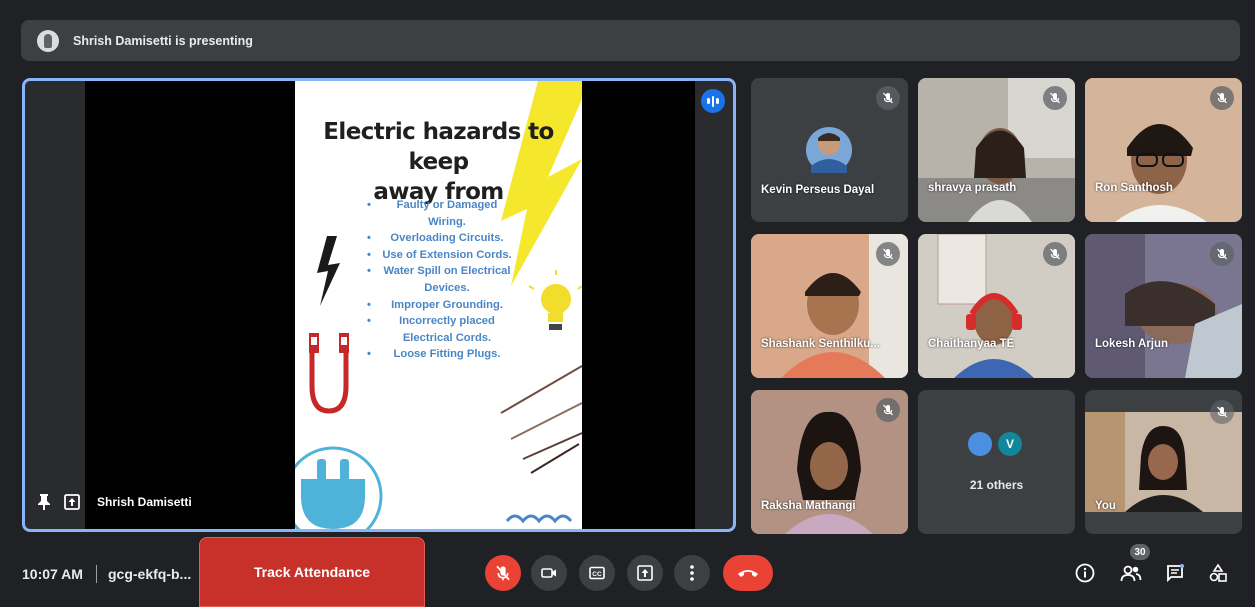 The height and width of the screenshot is (607, 1255). What do you see at coordinates (48, 40) in the screenshot?
I see `presenter-avatar` at bounding box center [48, 40].